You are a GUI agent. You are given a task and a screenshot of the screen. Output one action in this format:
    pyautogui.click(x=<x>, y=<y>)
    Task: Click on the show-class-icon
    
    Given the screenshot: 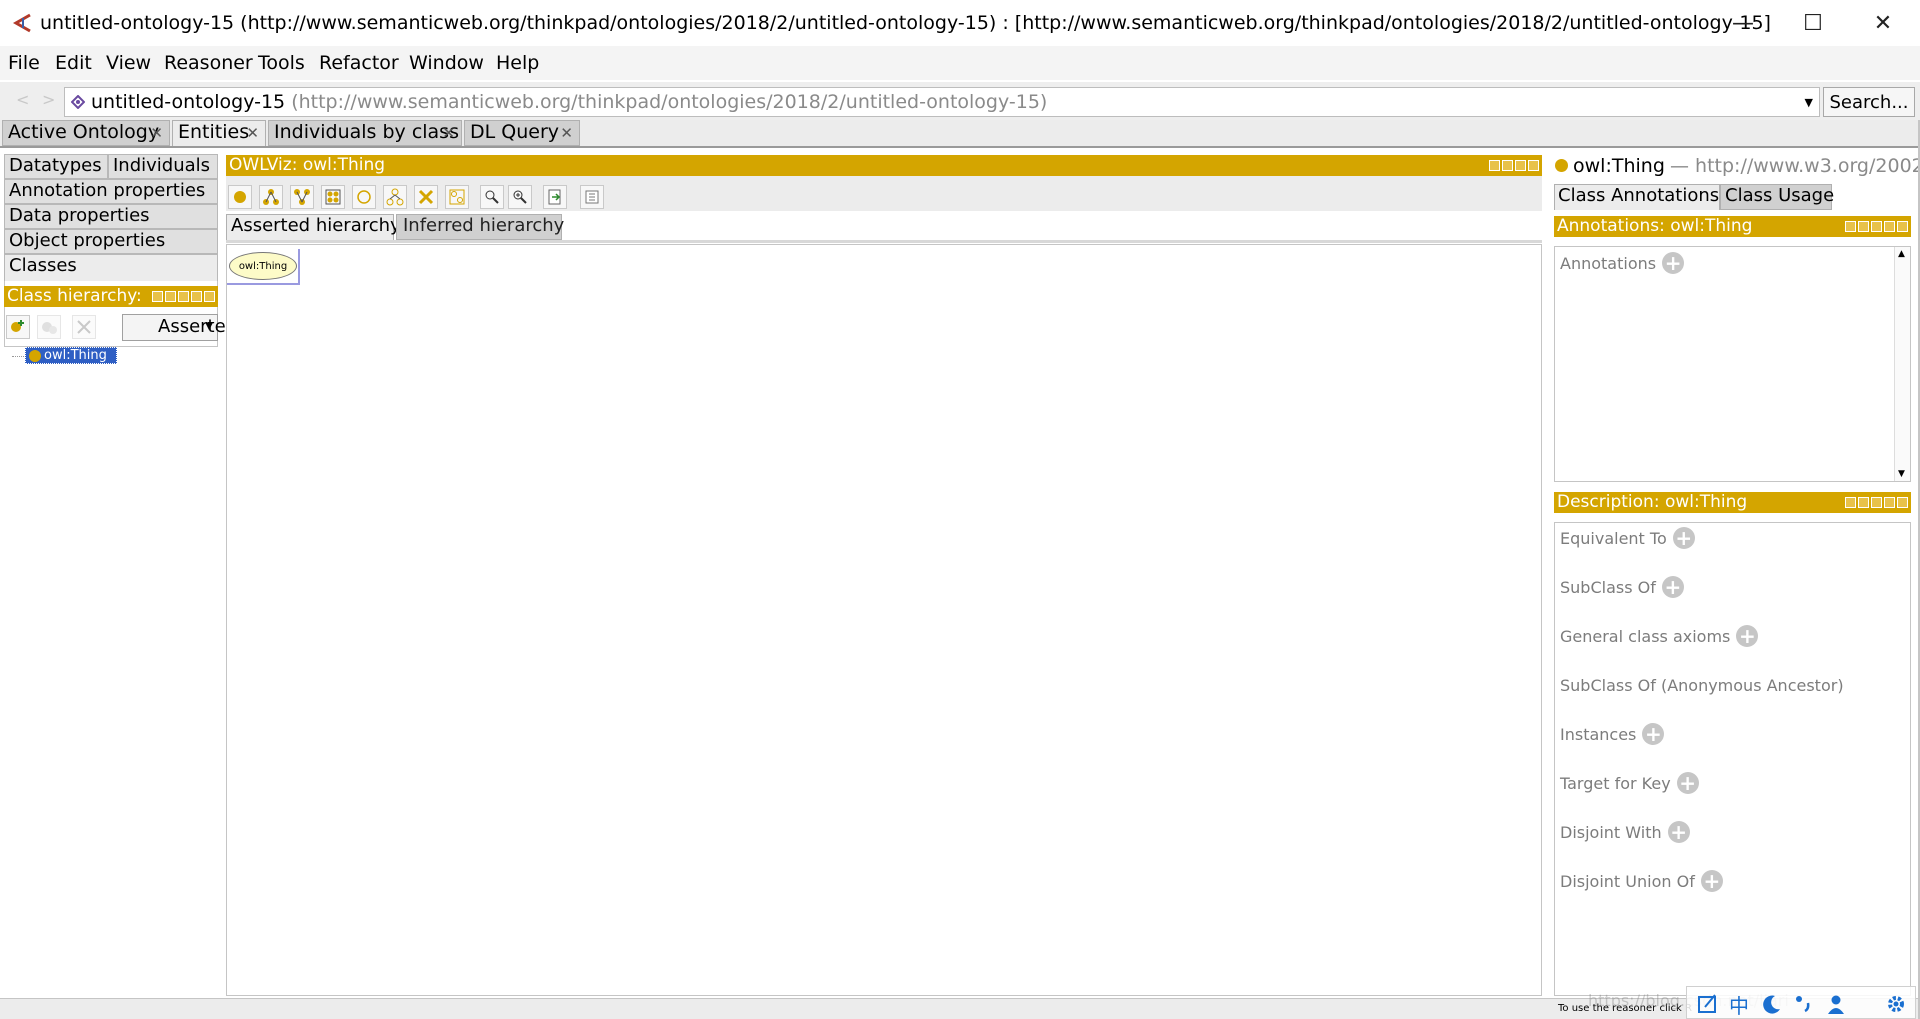 What is the action you would take?
    pyautogui.click(x=240, y=197)
    